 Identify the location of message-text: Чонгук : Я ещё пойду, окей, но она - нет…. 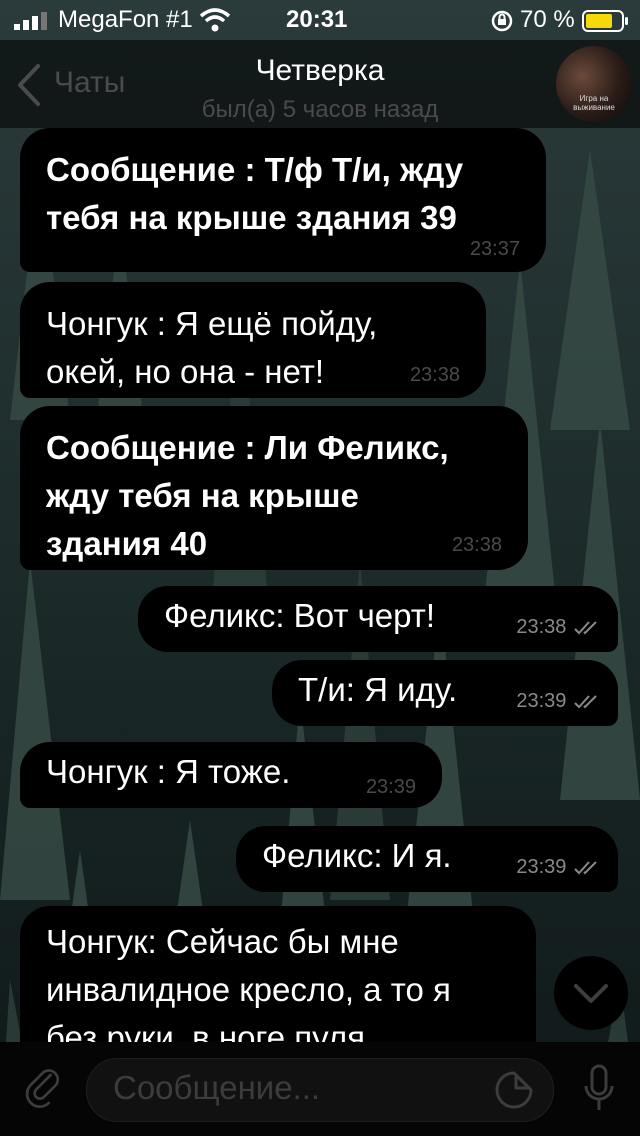
(212, 347).